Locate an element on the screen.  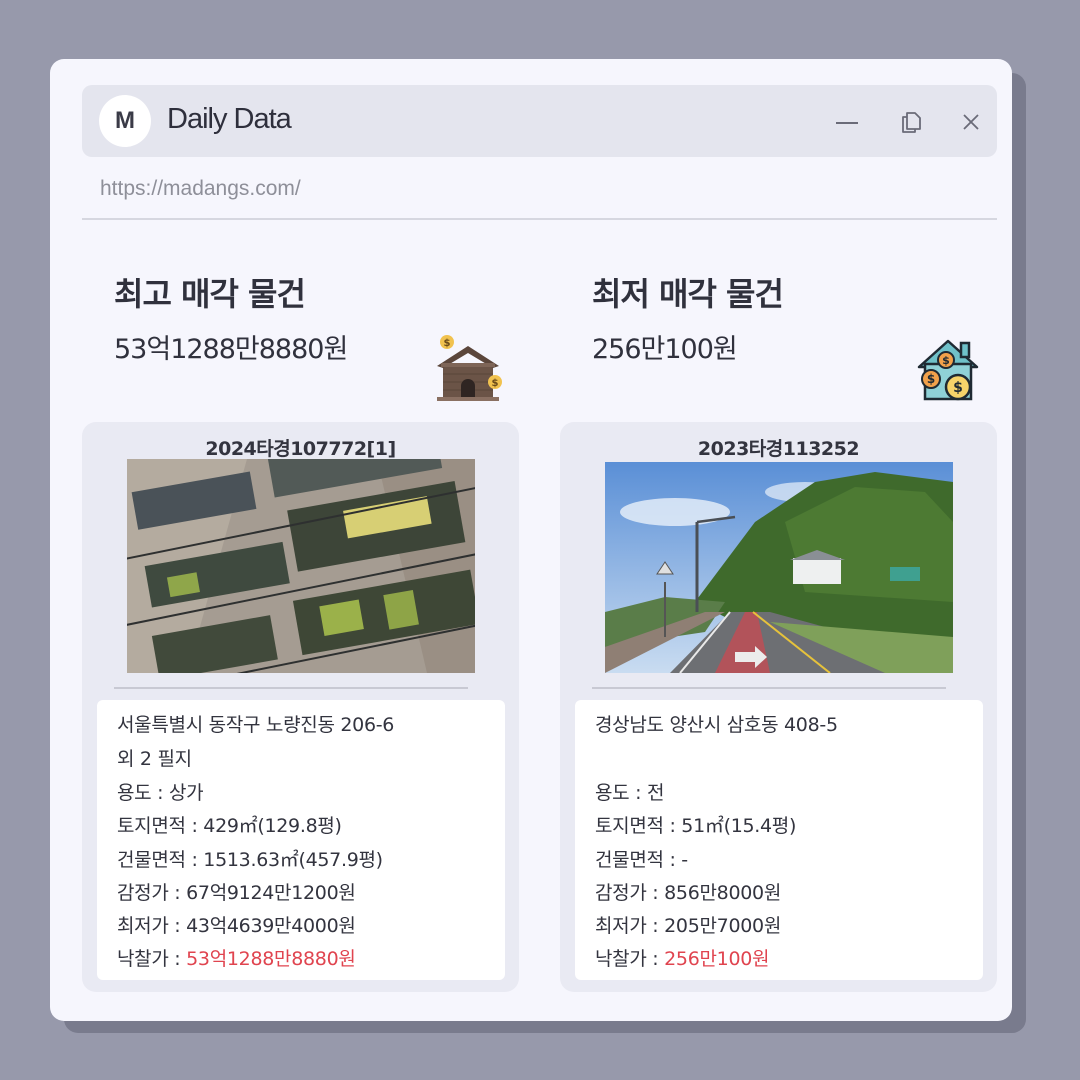
app-title: Daily Data is located at coordinates (229, 119).